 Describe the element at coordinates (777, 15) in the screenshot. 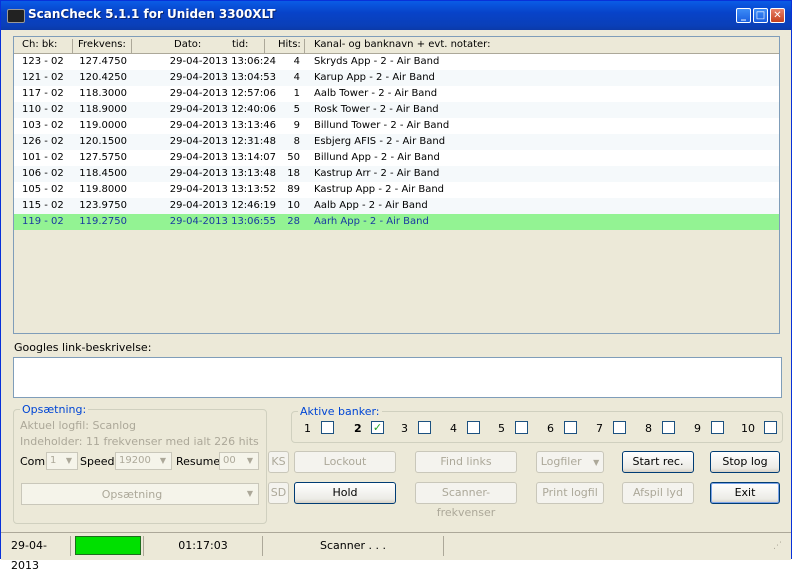

I see `close-button: ✕` at that location.